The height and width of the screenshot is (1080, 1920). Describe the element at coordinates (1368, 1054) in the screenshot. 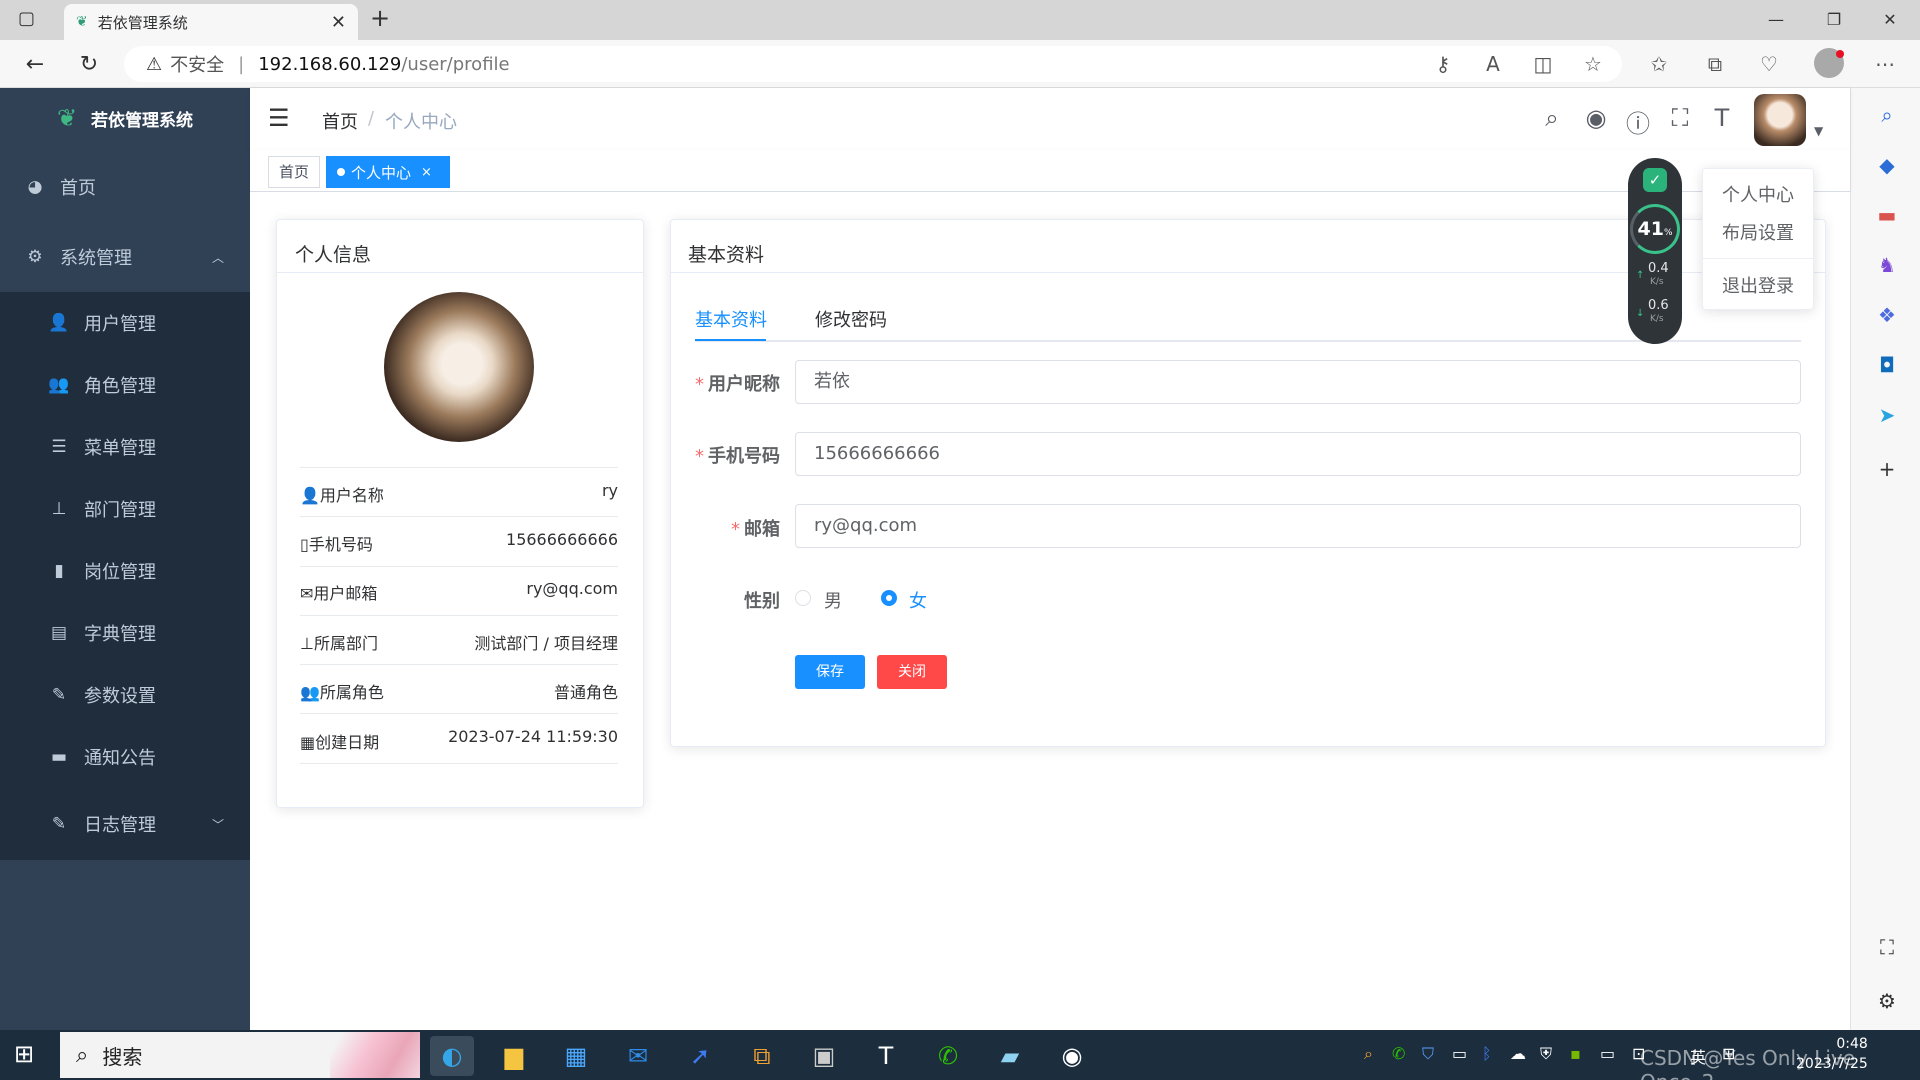

I see `search-tray-icon: ⌕` at that location.